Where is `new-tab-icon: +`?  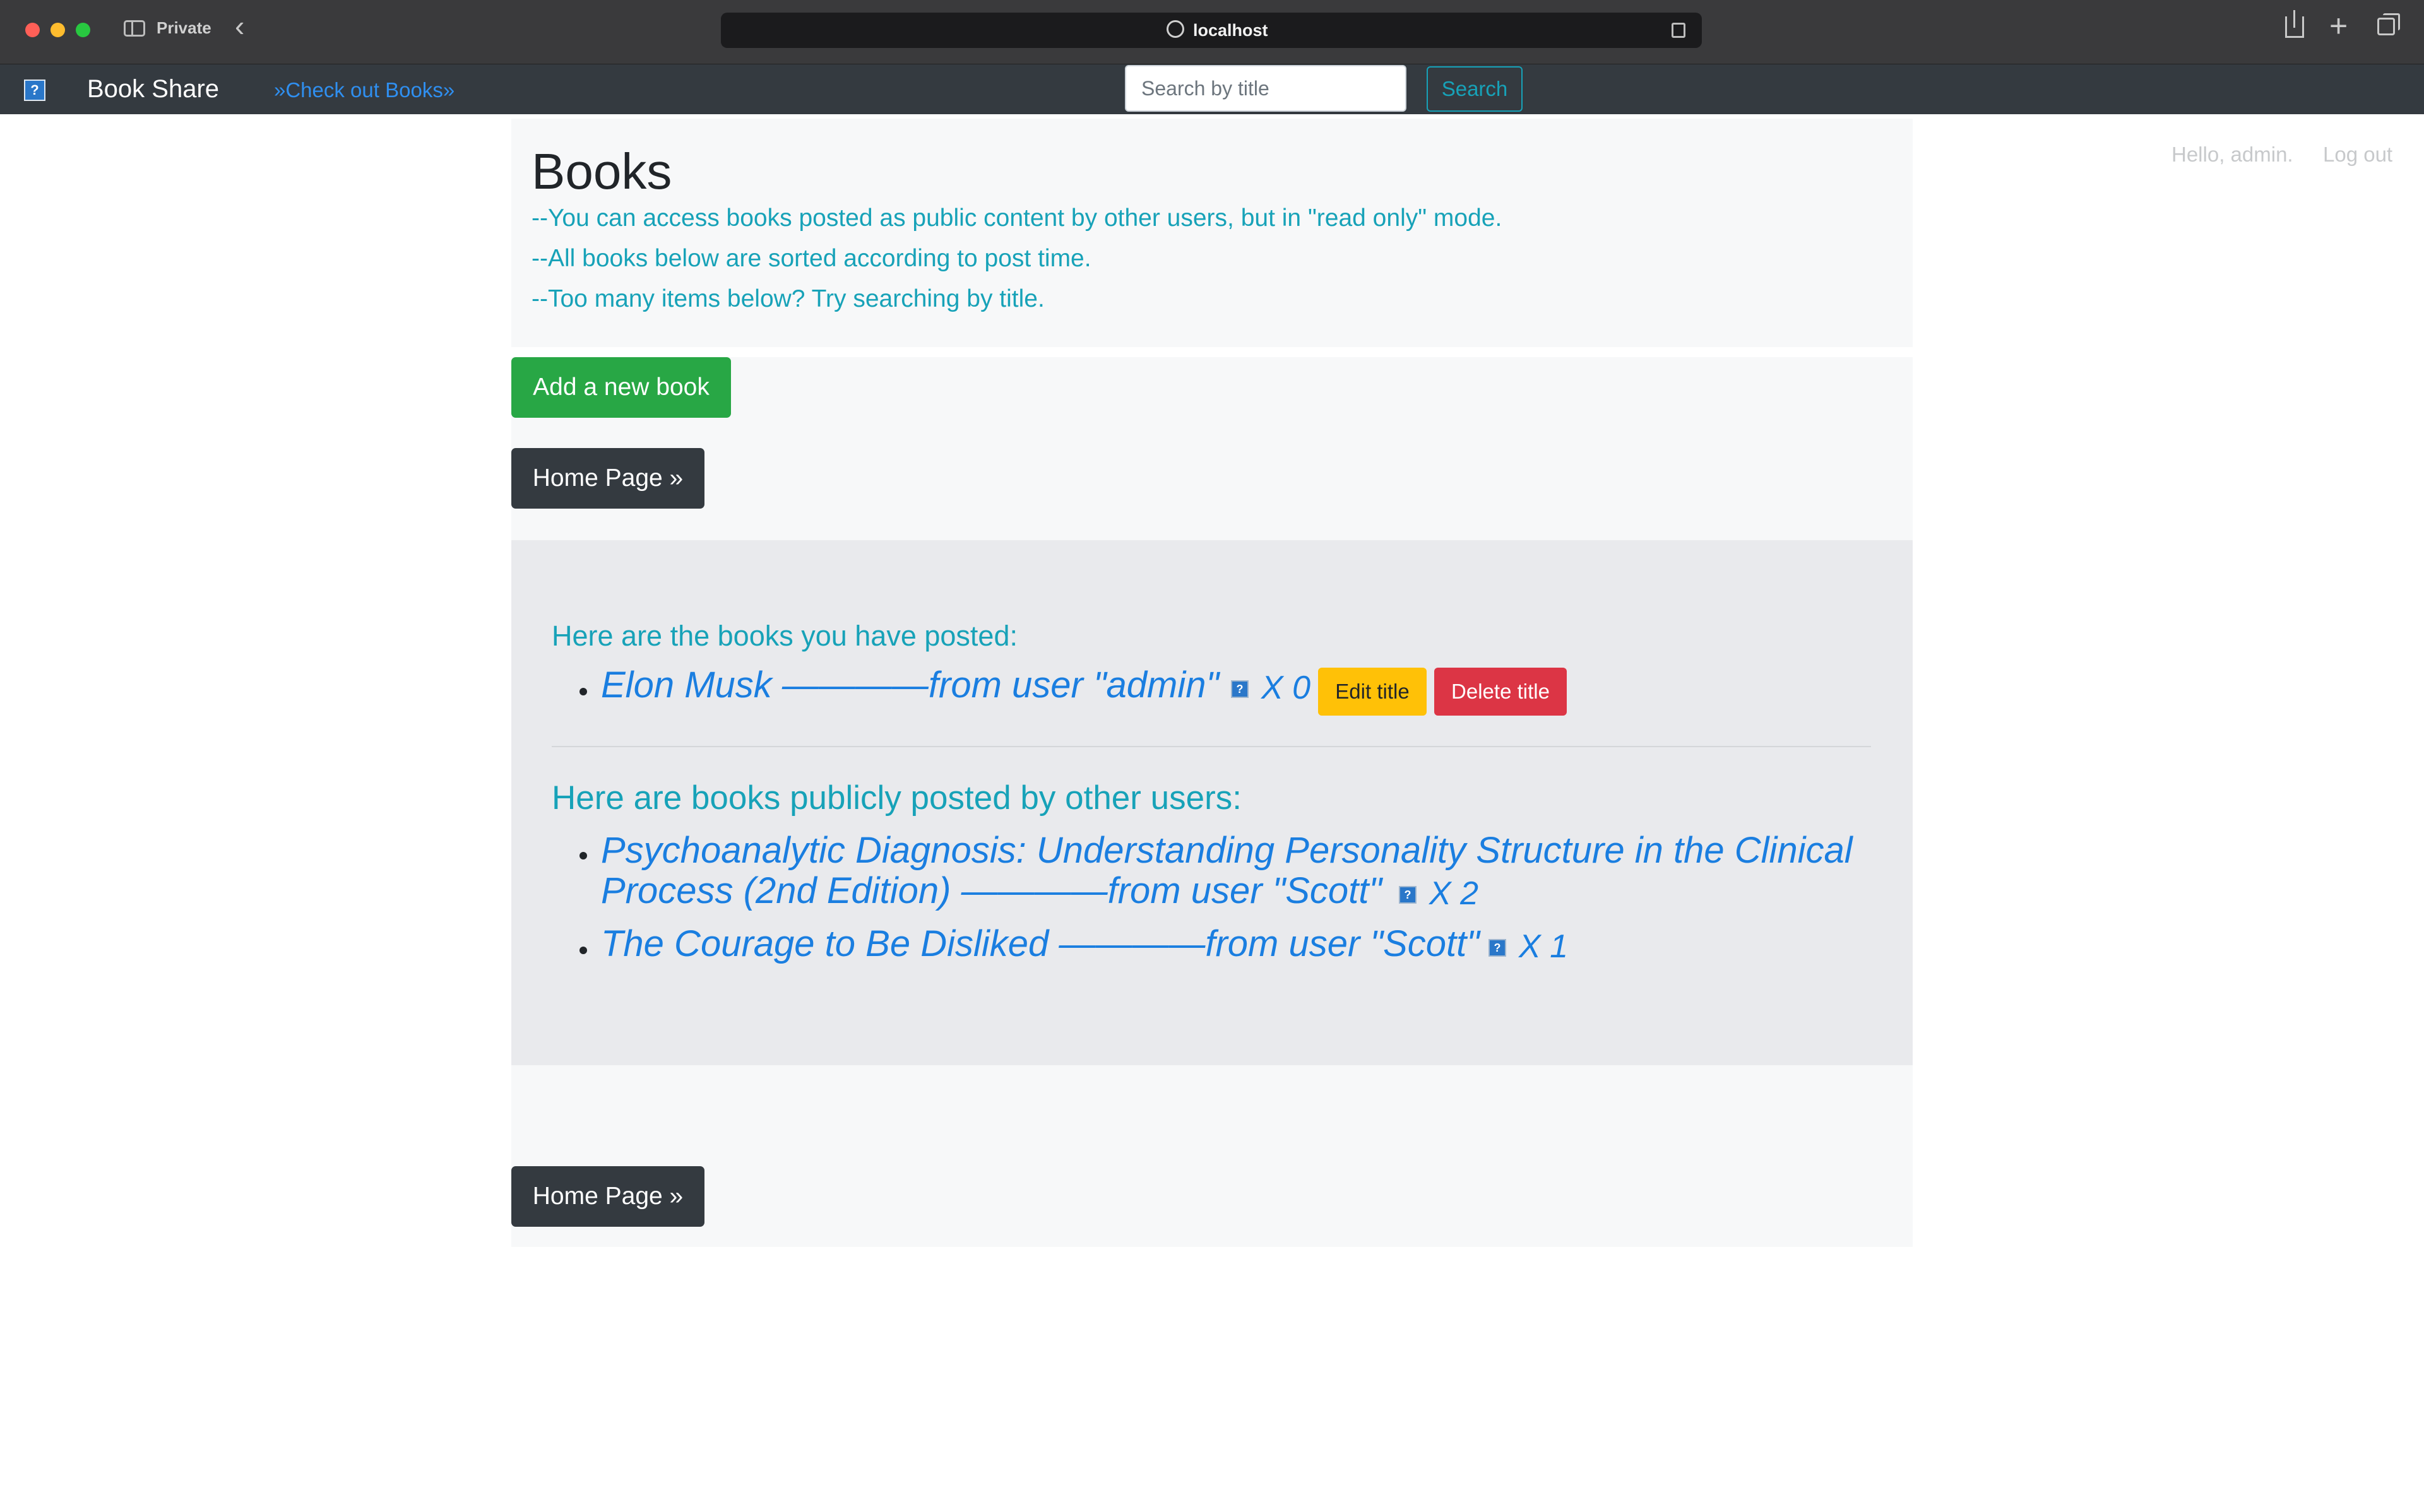
new-tab-icon: + is located at coordinates (2338, 26).